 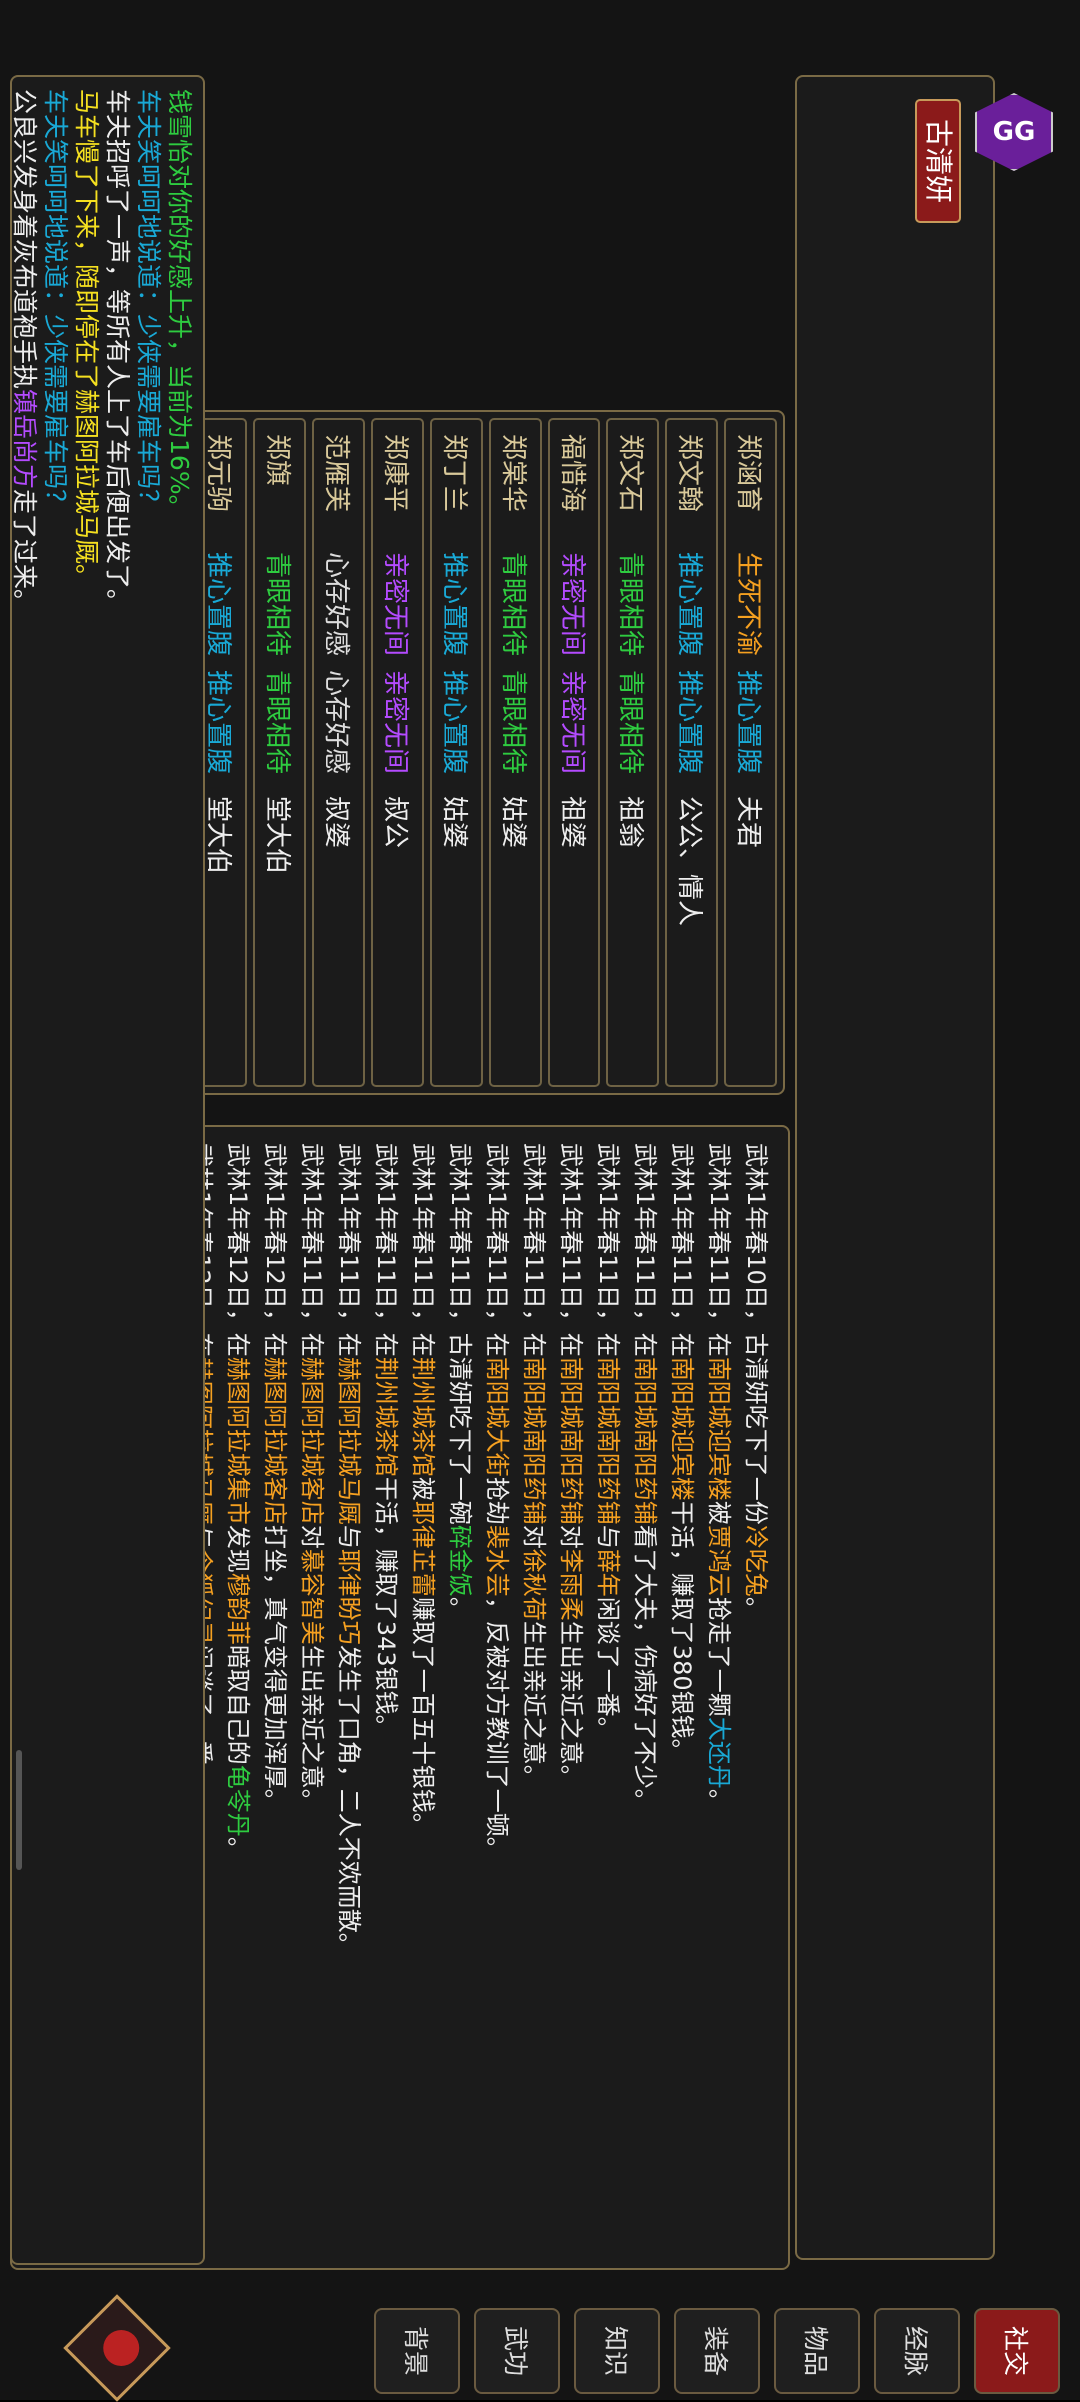 What do you see at coordinates (339, 752) in the screenshot?
I see `relation-row: 范雁芙 心存好感 心存好感 叔婆` at bounding box center [339, 752].